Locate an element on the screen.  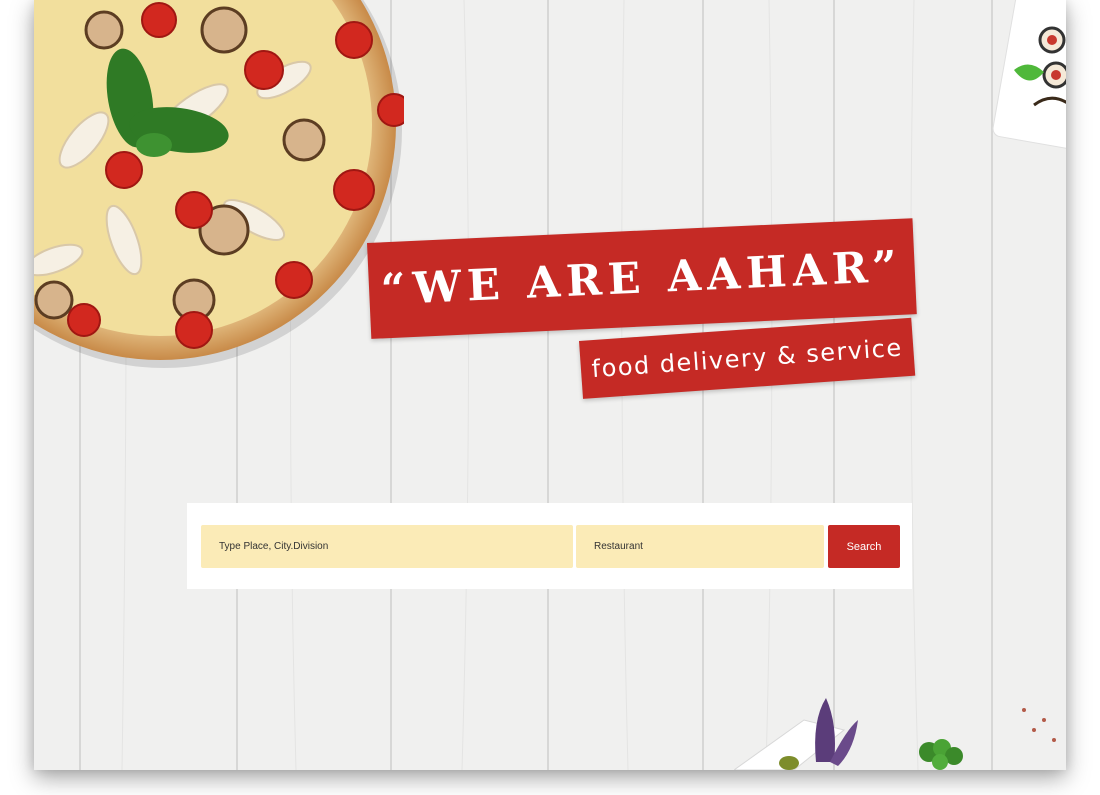
restaurant-search-input is located at coordinates (700, 546).